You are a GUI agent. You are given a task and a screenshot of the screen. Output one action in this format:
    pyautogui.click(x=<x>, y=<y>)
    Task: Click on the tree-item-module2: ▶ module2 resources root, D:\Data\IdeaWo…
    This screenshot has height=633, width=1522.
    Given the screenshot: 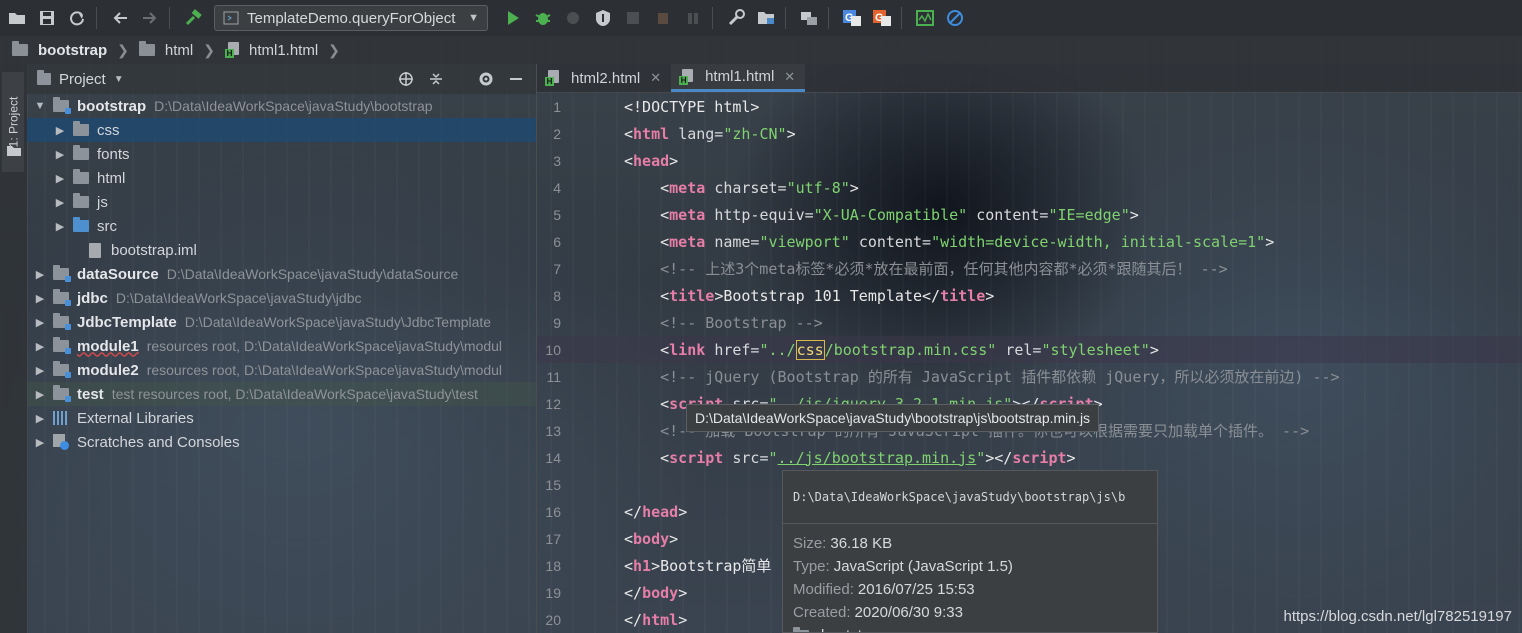 What is the action you would take?
    pyautogui.click(x=281, y=370)
    